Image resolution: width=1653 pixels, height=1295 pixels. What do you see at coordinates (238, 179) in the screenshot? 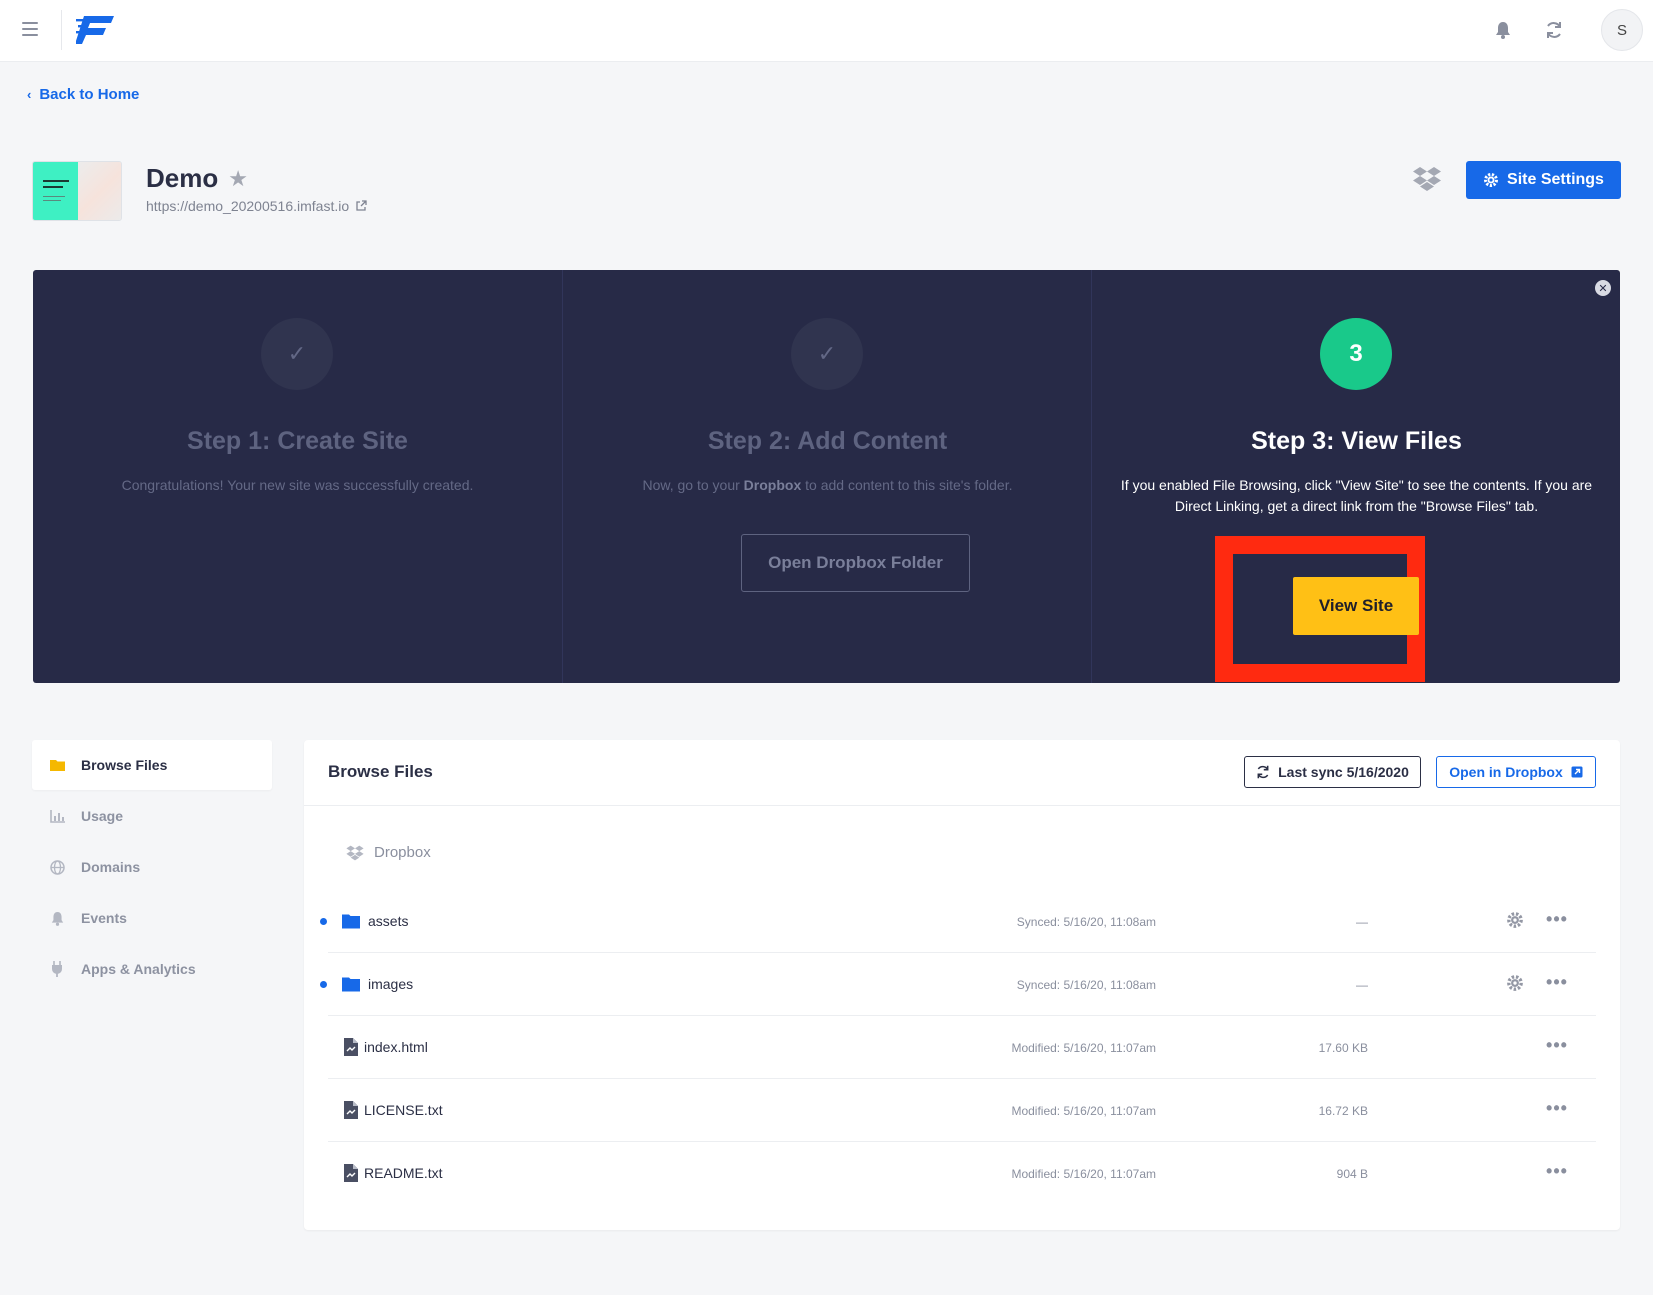
I see `star-icon: ★` at bounding box center [238, 179].